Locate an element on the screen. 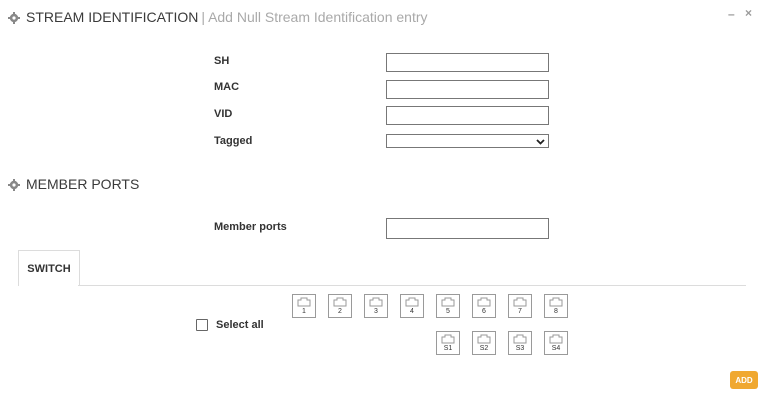 The width and height of the screenshot is (768, 417). port-3: 3 is located at coordinates (376, 306).